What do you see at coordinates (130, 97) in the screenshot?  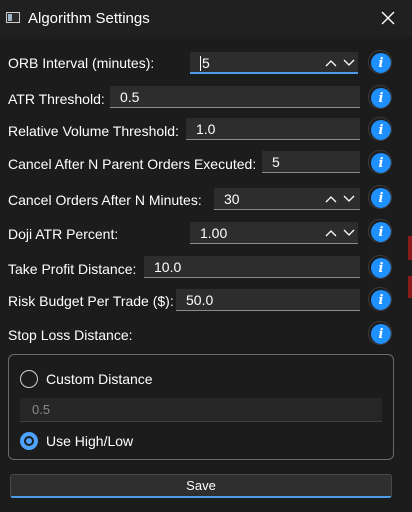 I see `atr-threshold-value: 0.5` at bounding box center [130, 97].